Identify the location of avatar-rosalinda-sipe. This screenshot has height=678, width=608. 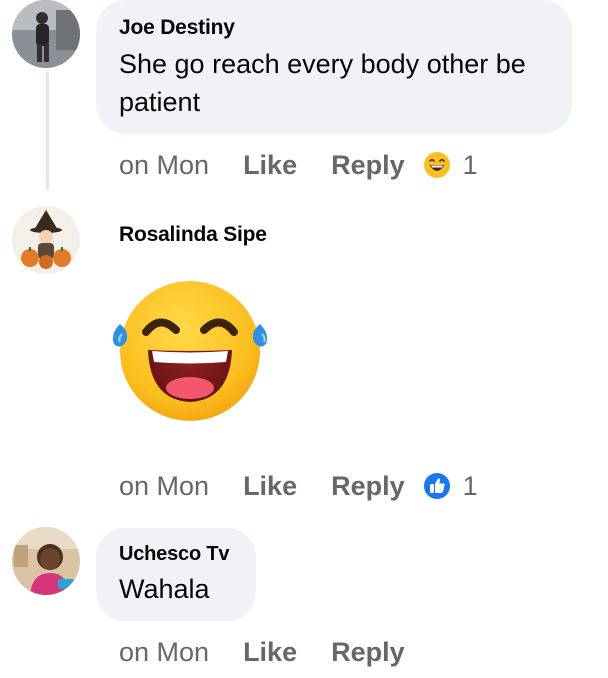
(46, 240).